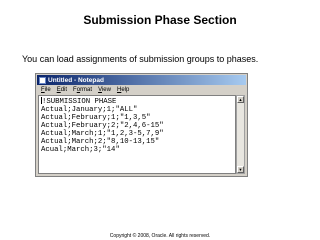 Image resolution: width=320 pixels, height=240 pixels. I want to click on notepad-icon, so click(42, 80).